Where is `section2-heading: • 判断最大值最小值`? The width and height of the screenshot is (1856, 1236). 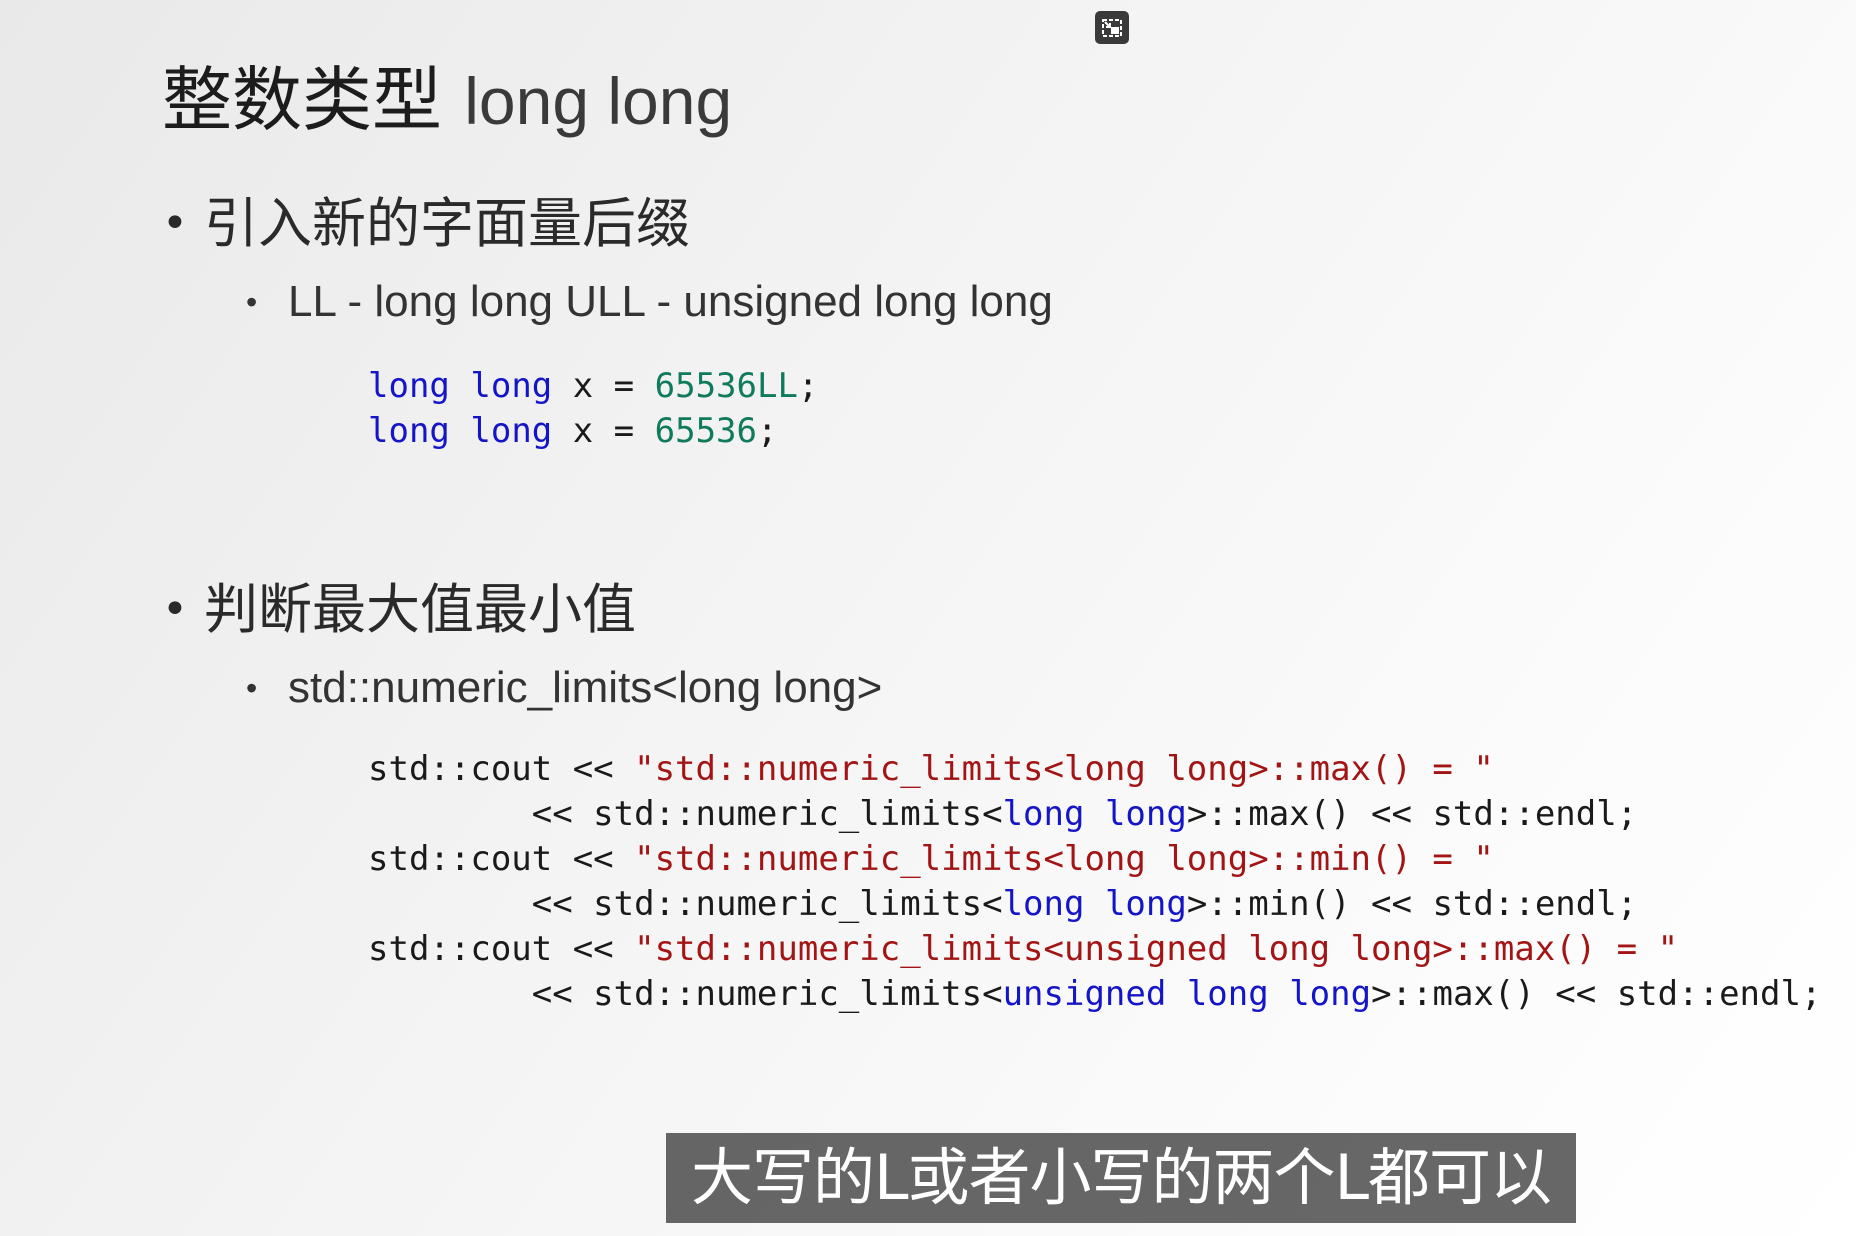
section2-heading: • 判断最大值最小值 is located at coordinates (399, 610).